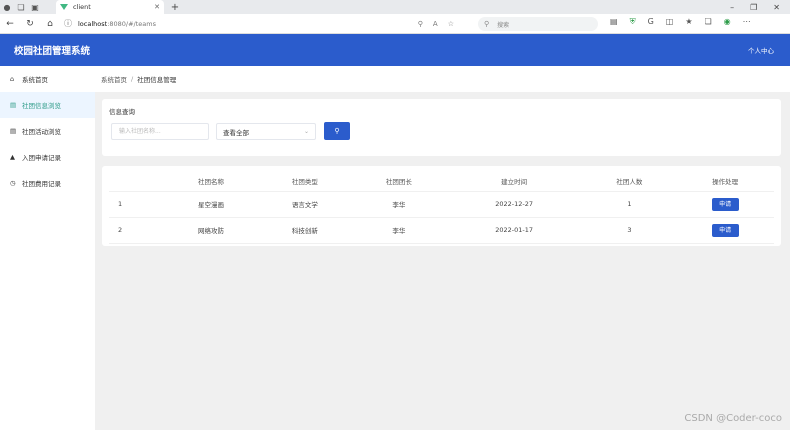 The image size is (790, 430). What do you see at coordinates (82, 7) in the screenshot?
I see `browser-tab-title: client` at bounding box center [82, 7].